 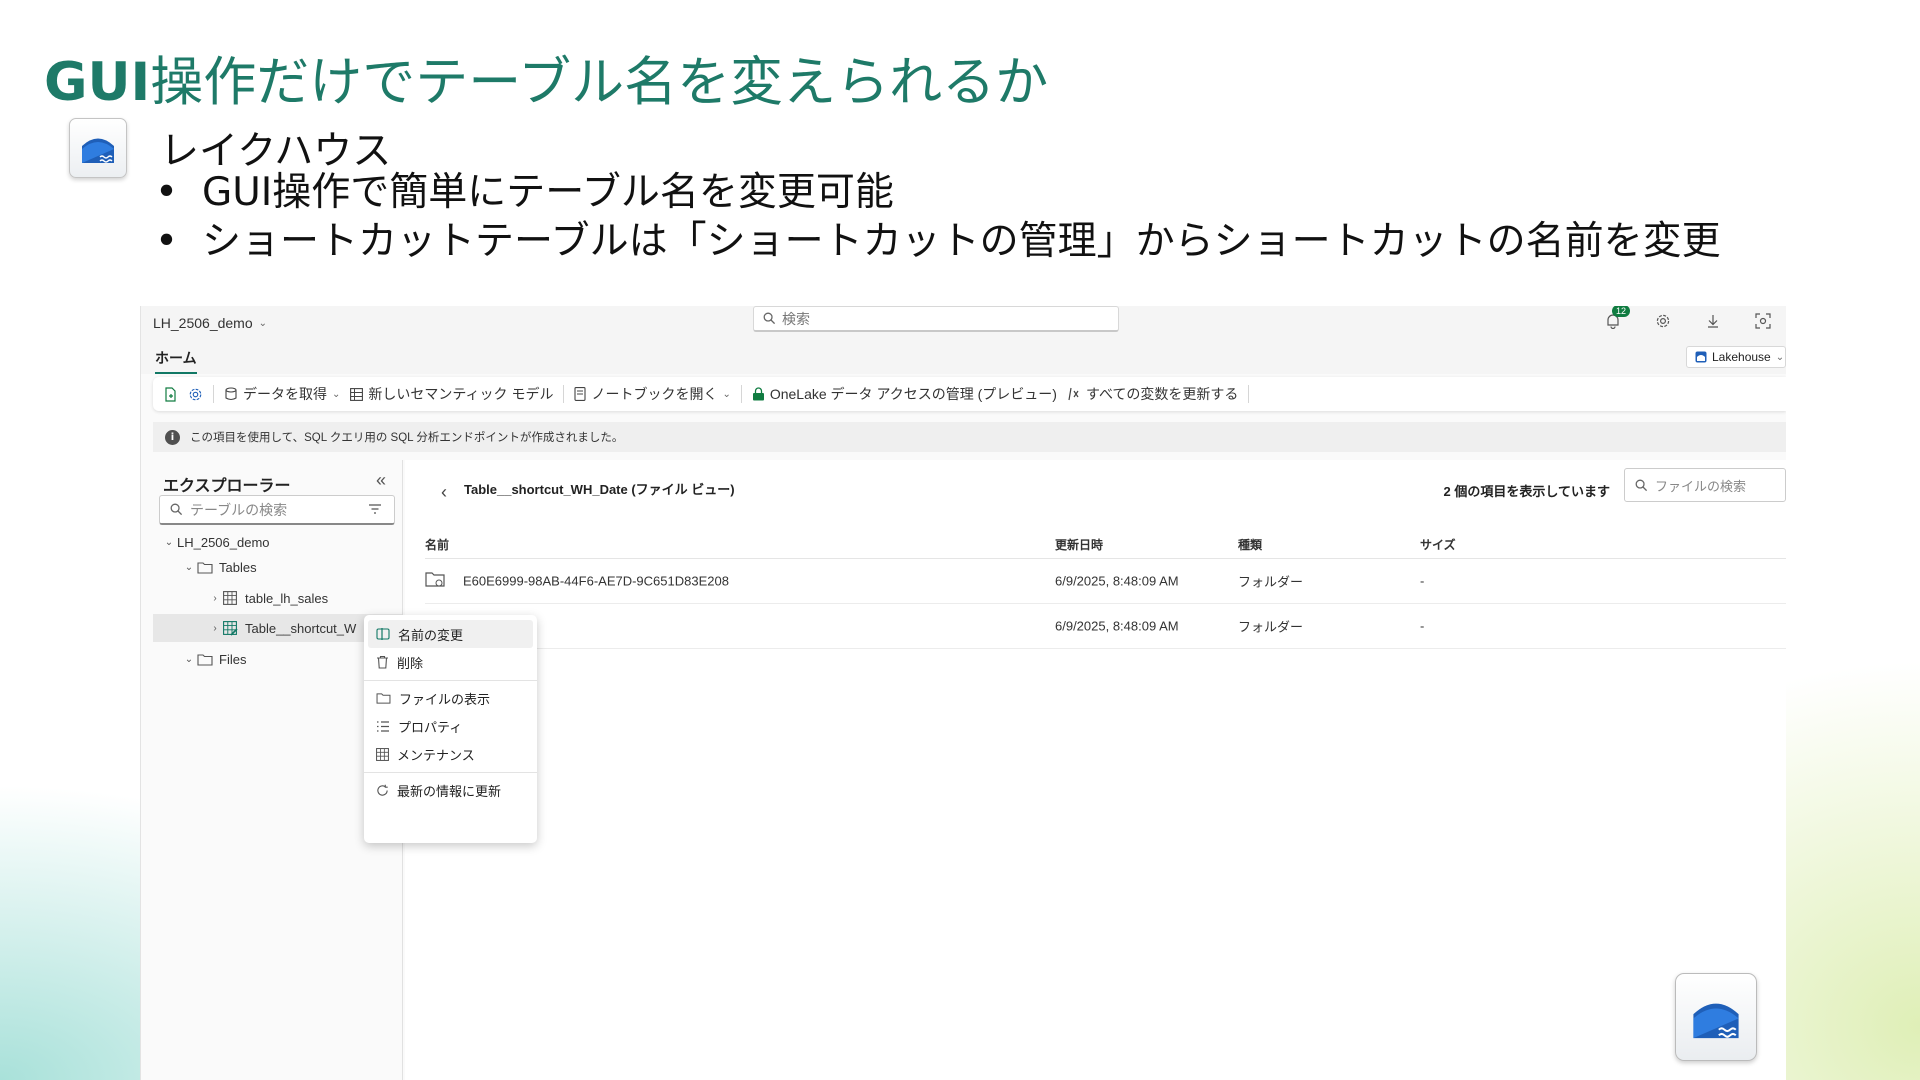 What do you see at coordinates (1688, 319) in the screenshot?
I see `top-icons: 12` at bounding box center [1688, 319].